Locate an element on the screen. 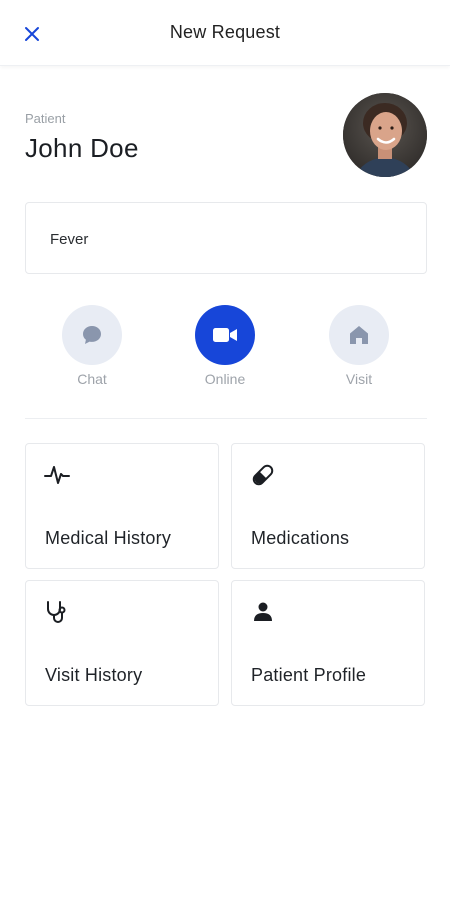 The height and width of the screenshot is (900, 450). mode-chat-circle is located at coordinates (92, 335).